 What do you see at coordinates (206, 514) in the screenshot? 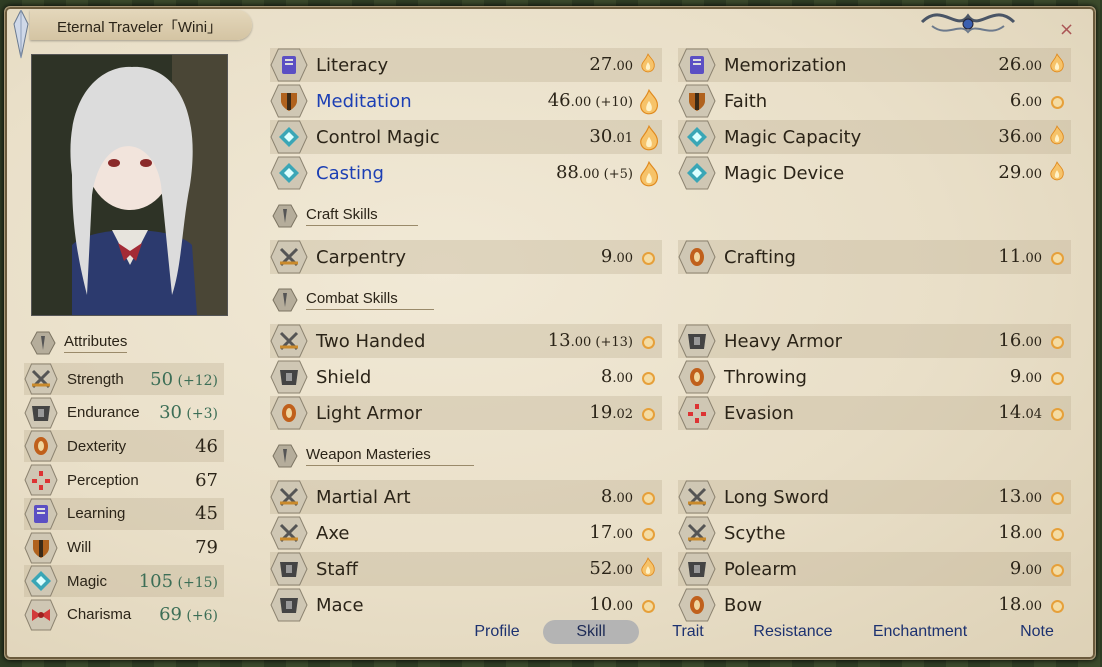
I see `attribute-value: 45` at bounding box center [206, 514].